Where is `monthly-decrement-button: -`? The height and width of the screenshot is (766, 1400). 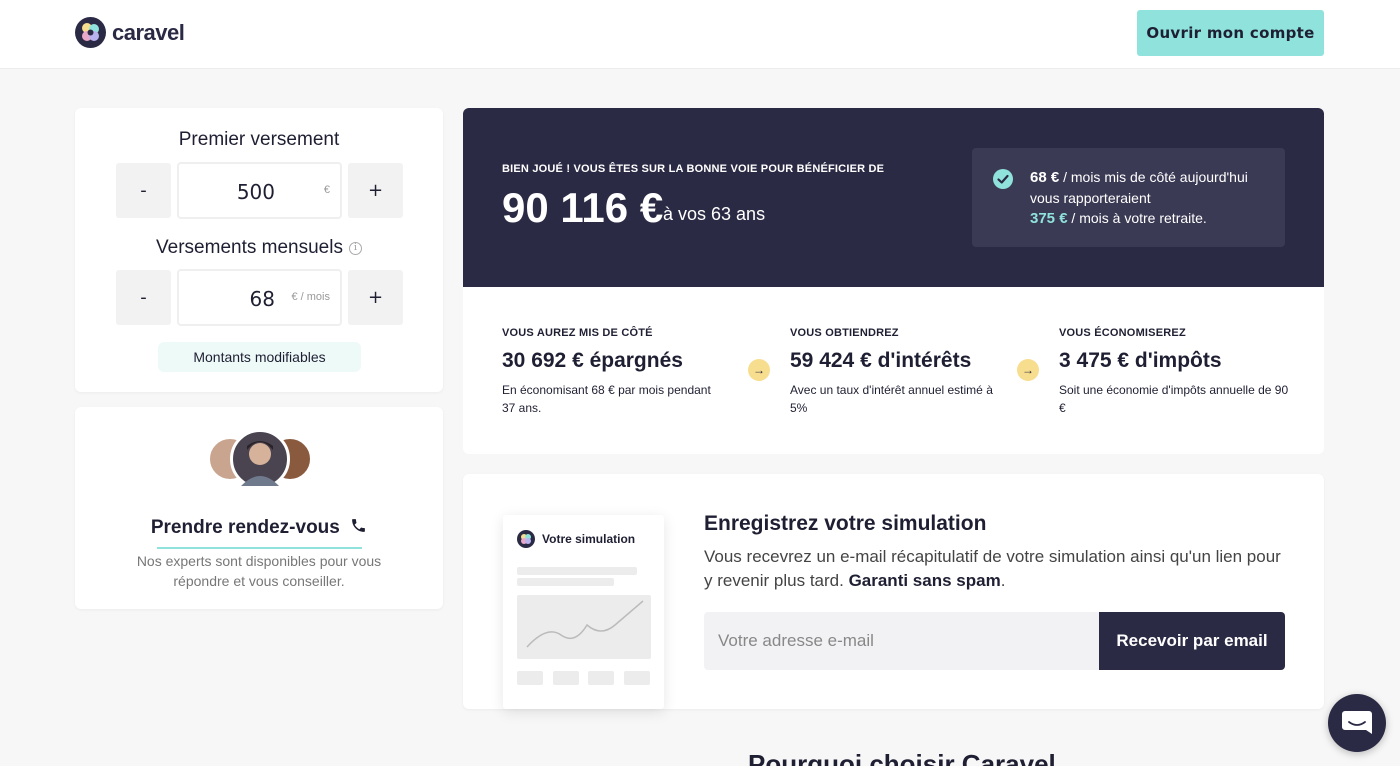
monthly-decrement-button: - is located at coordinates (143, 297).